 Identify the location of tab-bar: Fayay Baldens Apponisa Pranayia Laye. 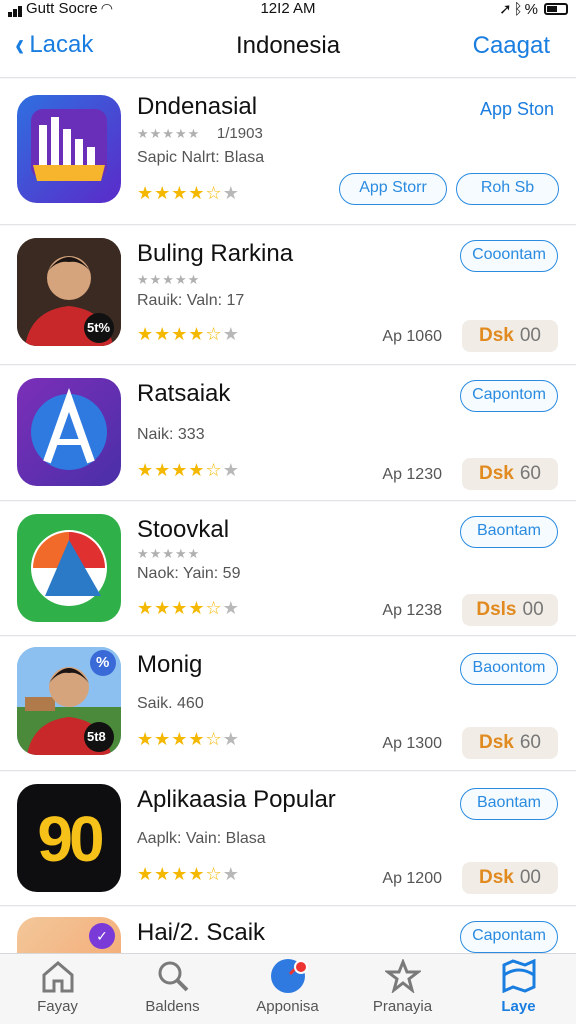
(288, 988).